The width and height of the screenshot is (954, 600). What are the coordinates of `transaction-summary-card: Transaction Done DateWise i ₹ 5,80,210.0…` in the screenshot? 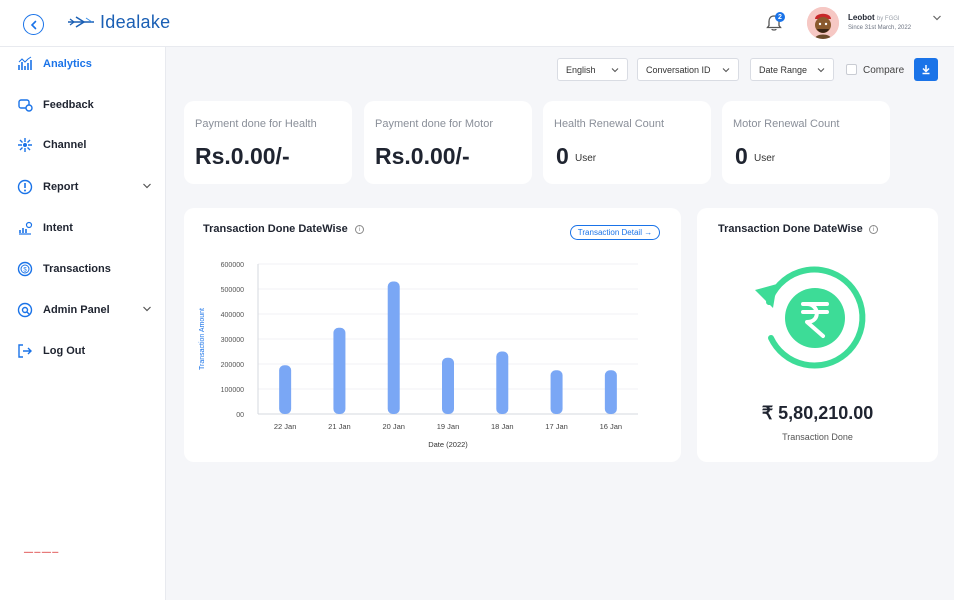 It's located at (817, 335).